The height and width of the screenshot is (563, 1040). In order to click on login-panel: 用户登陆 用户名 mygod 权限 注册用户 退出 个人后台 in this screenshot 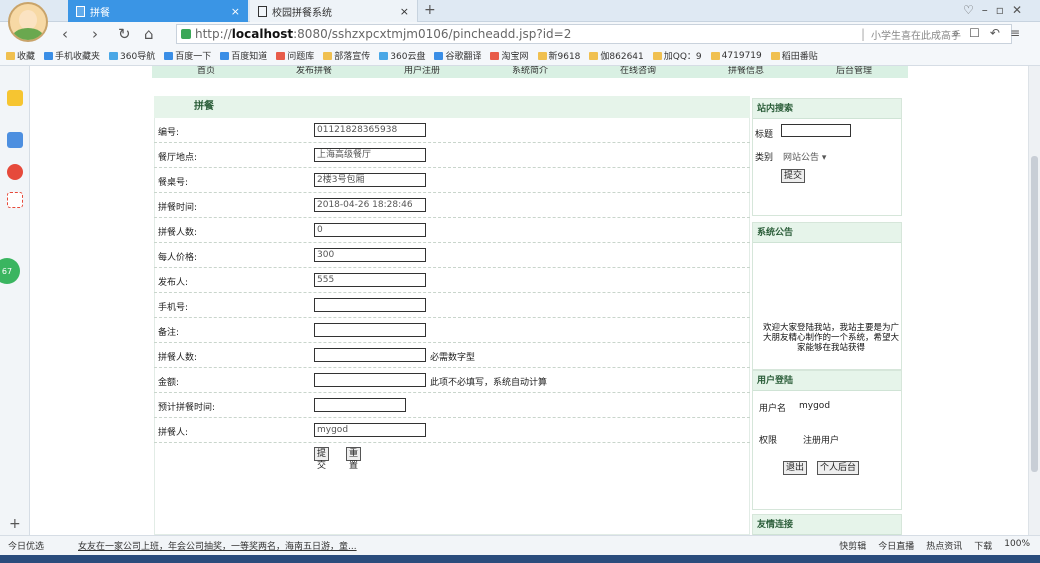, I will do `click(827, 440)`.